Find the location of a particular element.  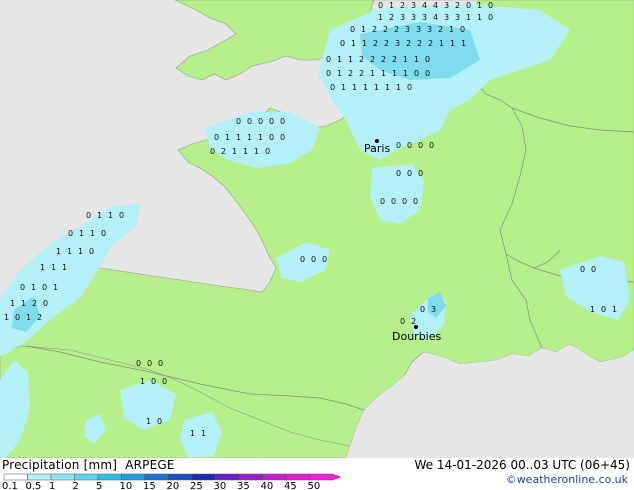

scale-label: 20 is located at coordinates (173, 485).